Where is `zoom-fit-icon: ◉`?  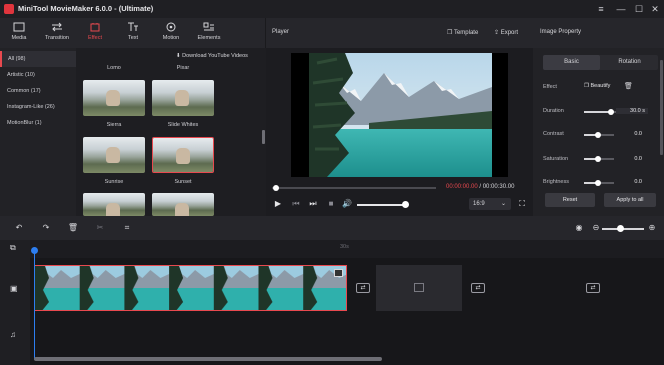 zoom-fit-icon: ◉ is located at coordinates (579, 228).